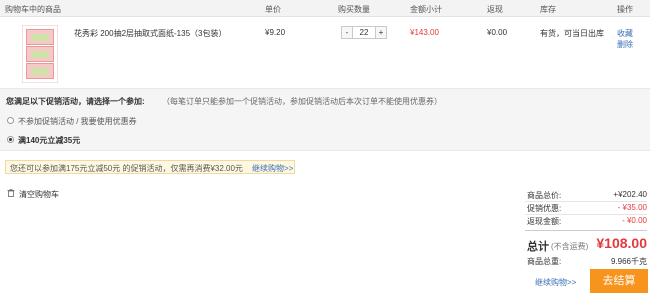 The image size is (650, 295). Describe the element at coordinates (77, 121) in the screenshot. I see `promo-none-label: 不参加促销活动 / 我要使用优惠券` at that location.